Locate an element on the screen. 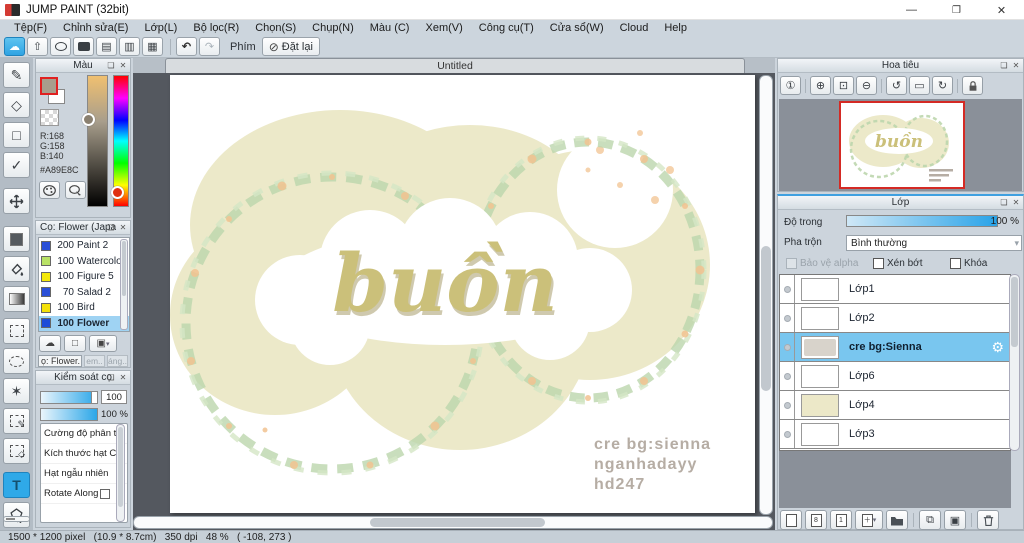 This screenshot has width=1024, height=543. new-1bit-layer-button: 1 is located at coordinates (841, 520).